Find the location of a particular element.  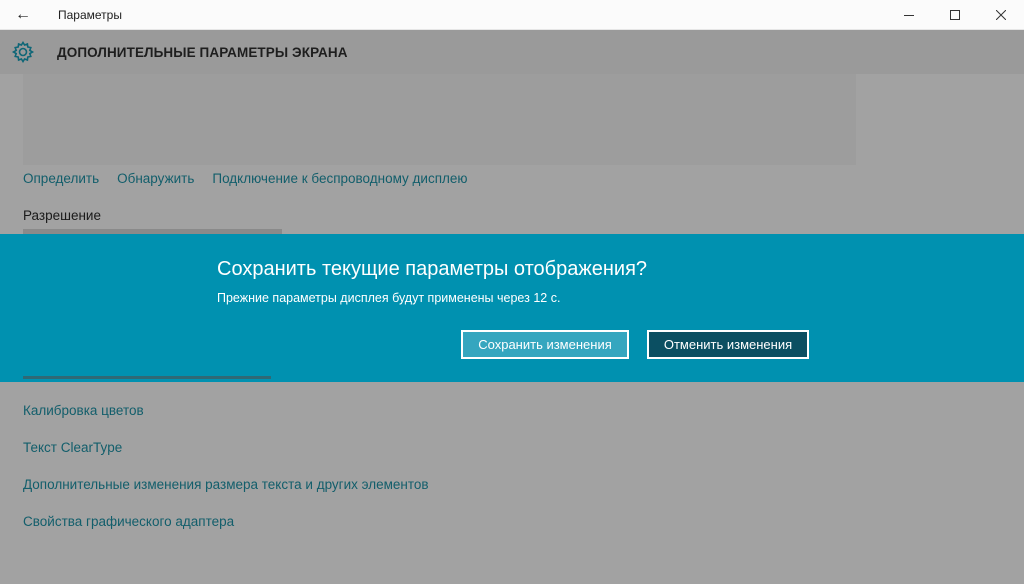

detect-link: Обнаружить is located at coordinates (155, 178).